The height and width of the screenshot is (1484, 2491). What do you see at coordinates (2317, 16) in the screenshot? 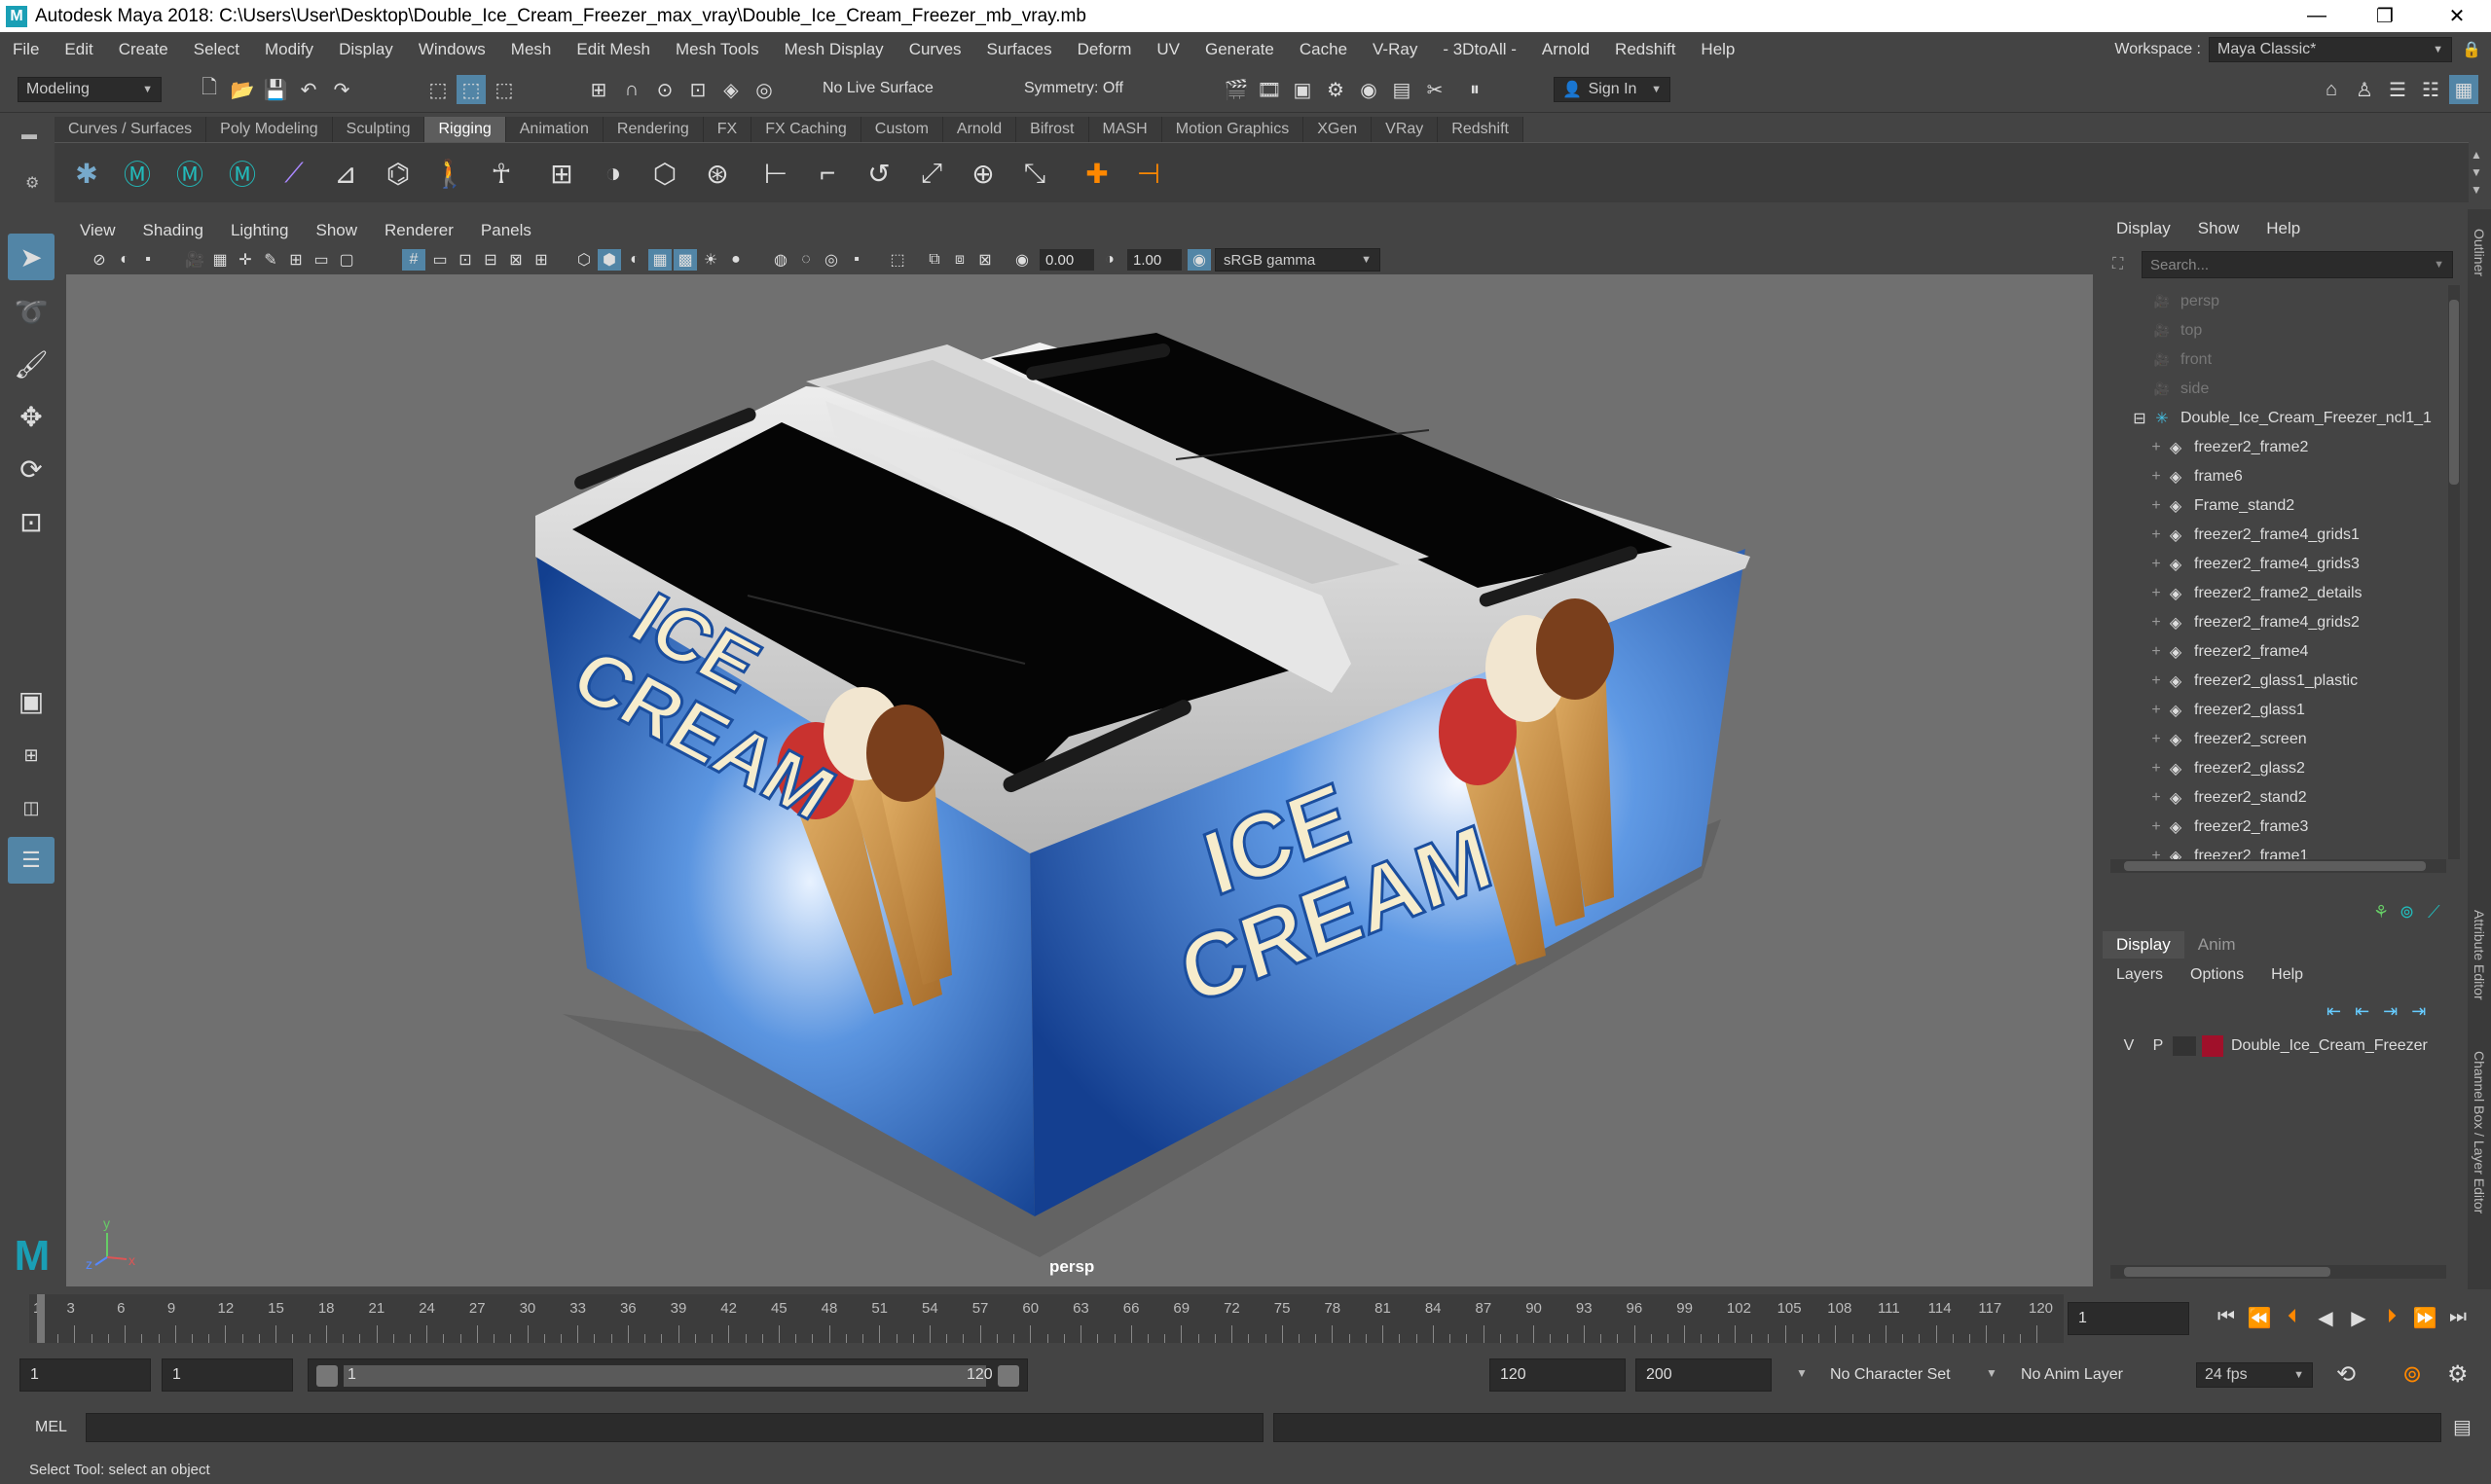
I see `minimize-icon: —` at bounding box center [2317, 16].